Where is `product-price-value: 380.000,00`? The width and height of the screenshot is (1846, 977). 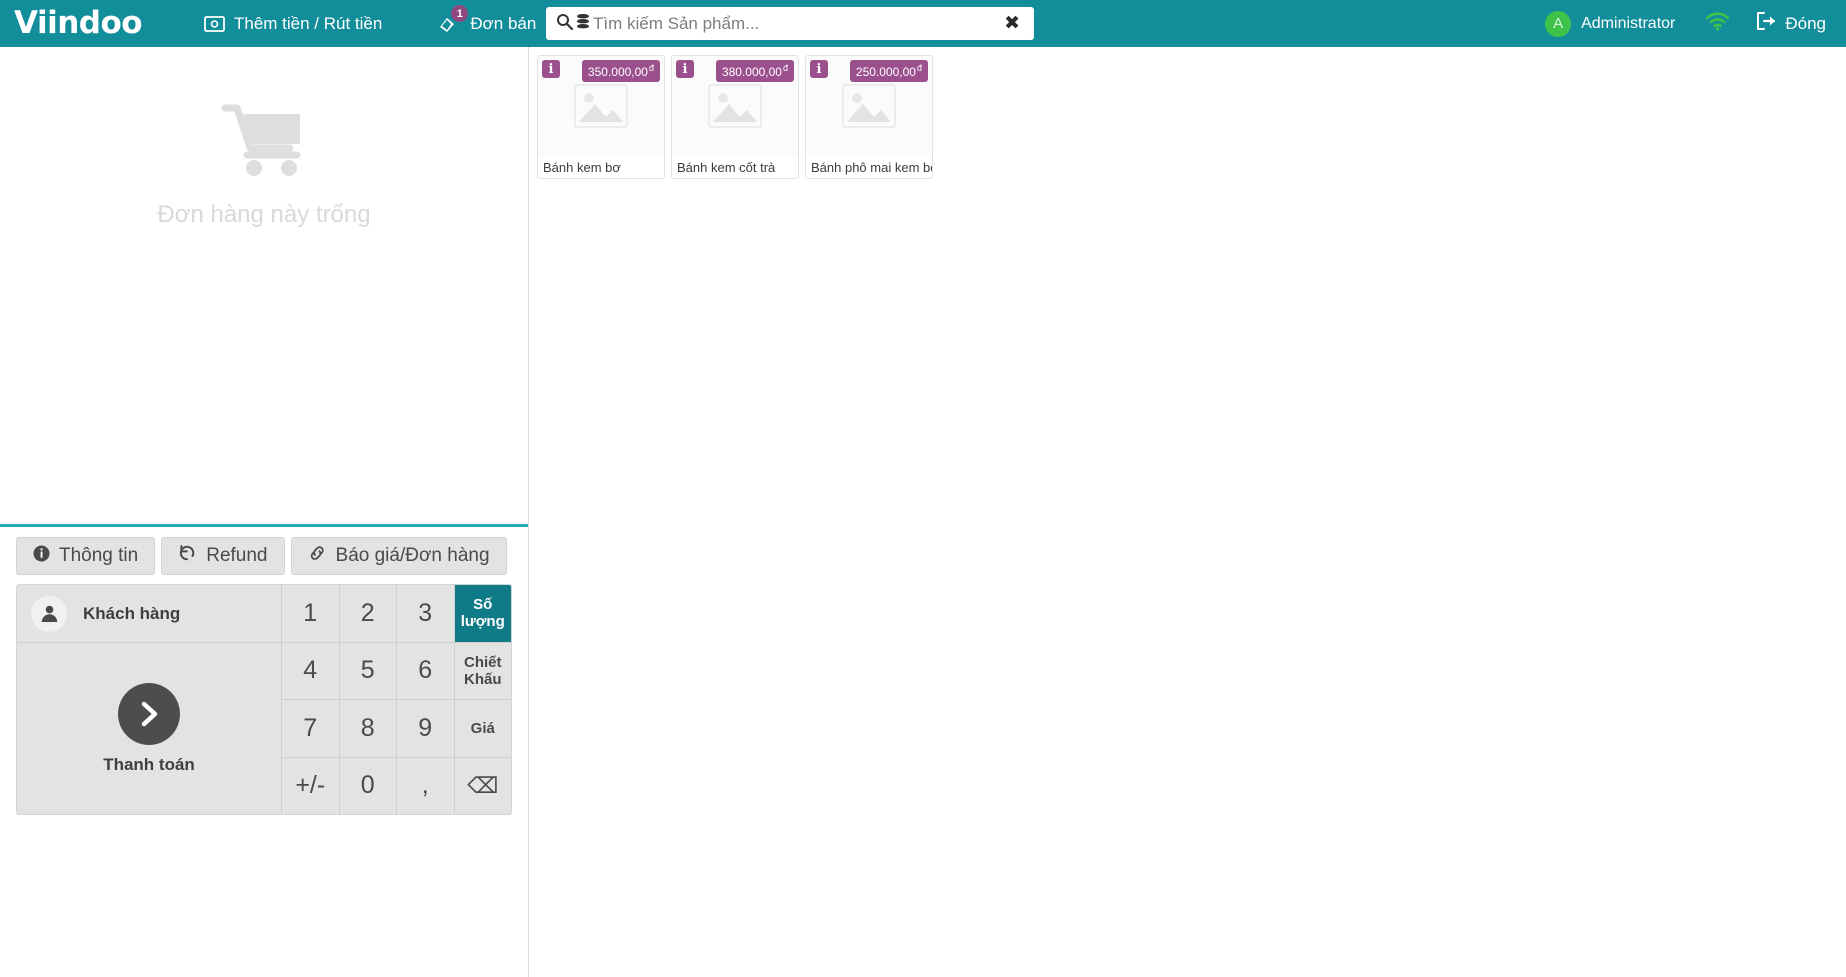
product-price-value: 380.000,00 is located at coordinates (751, 72).